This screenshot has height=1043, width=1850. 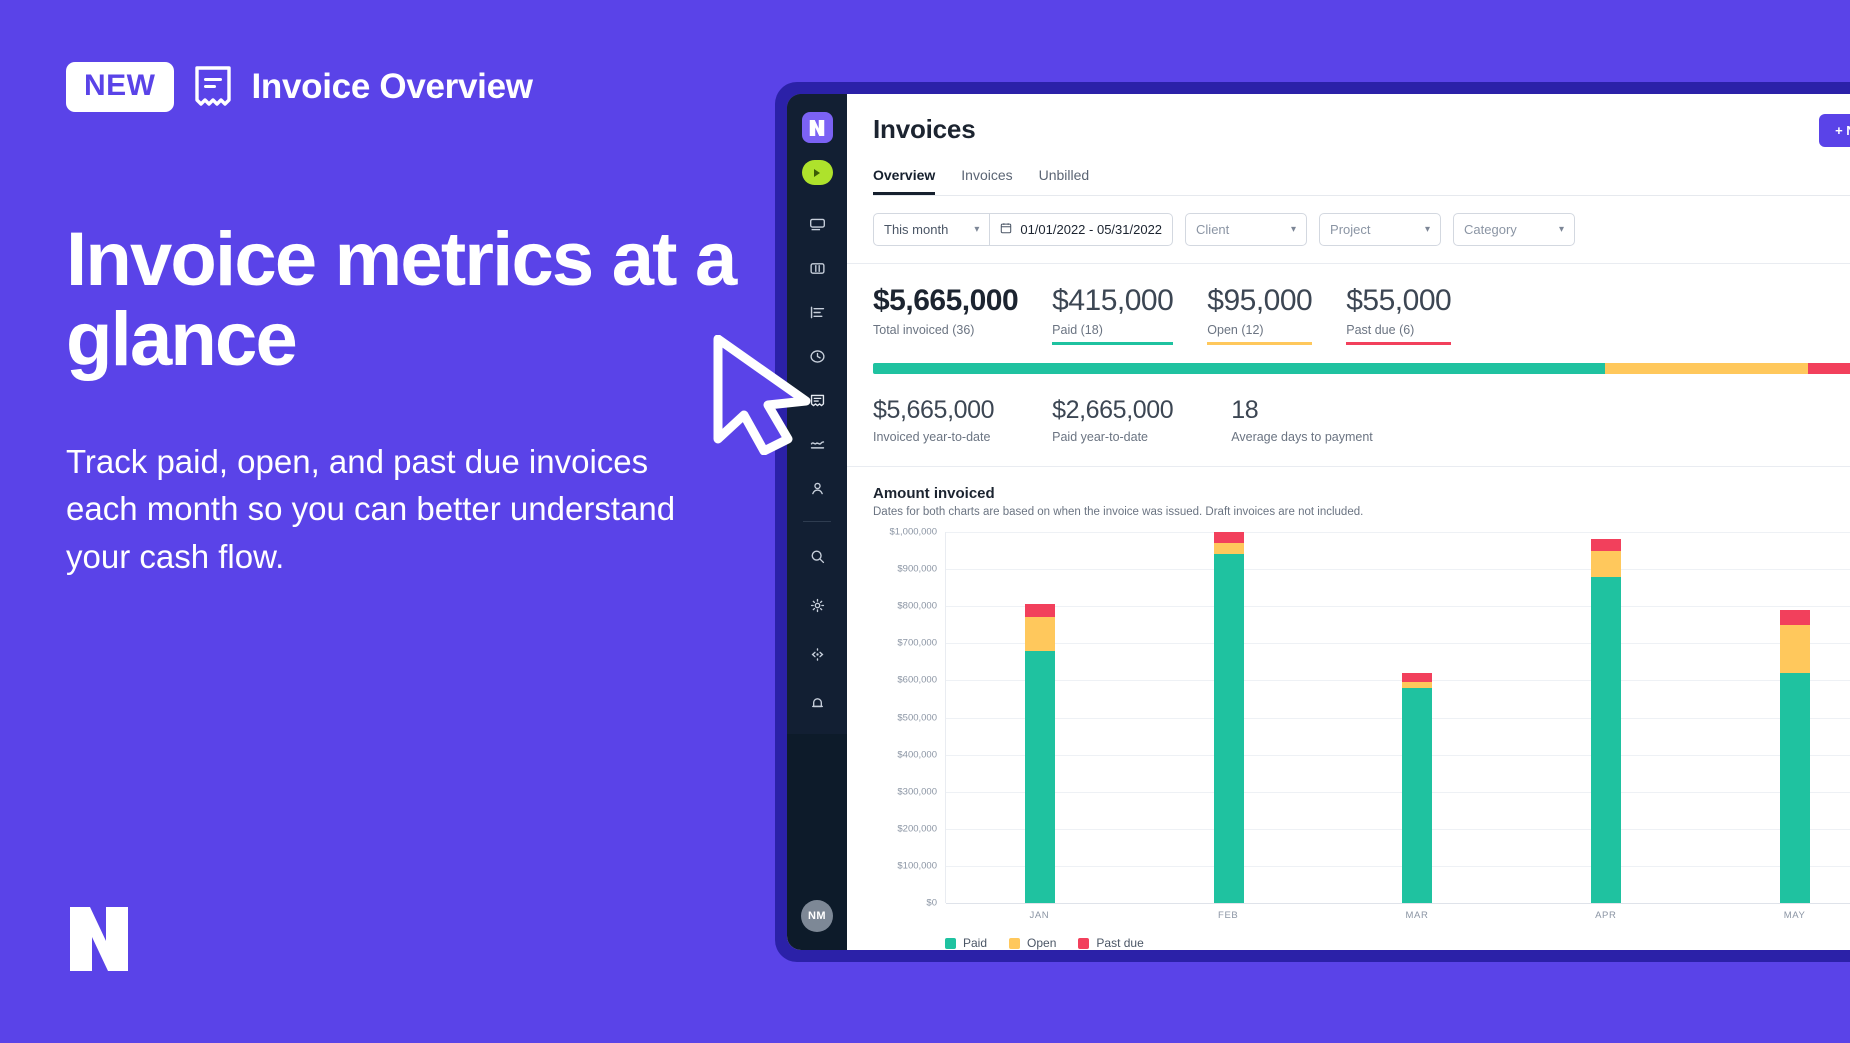 What do you see at coordinates (817, 127) in the screenshot?
I see `sidebar-app-logo` at bounding box center [817, 127].